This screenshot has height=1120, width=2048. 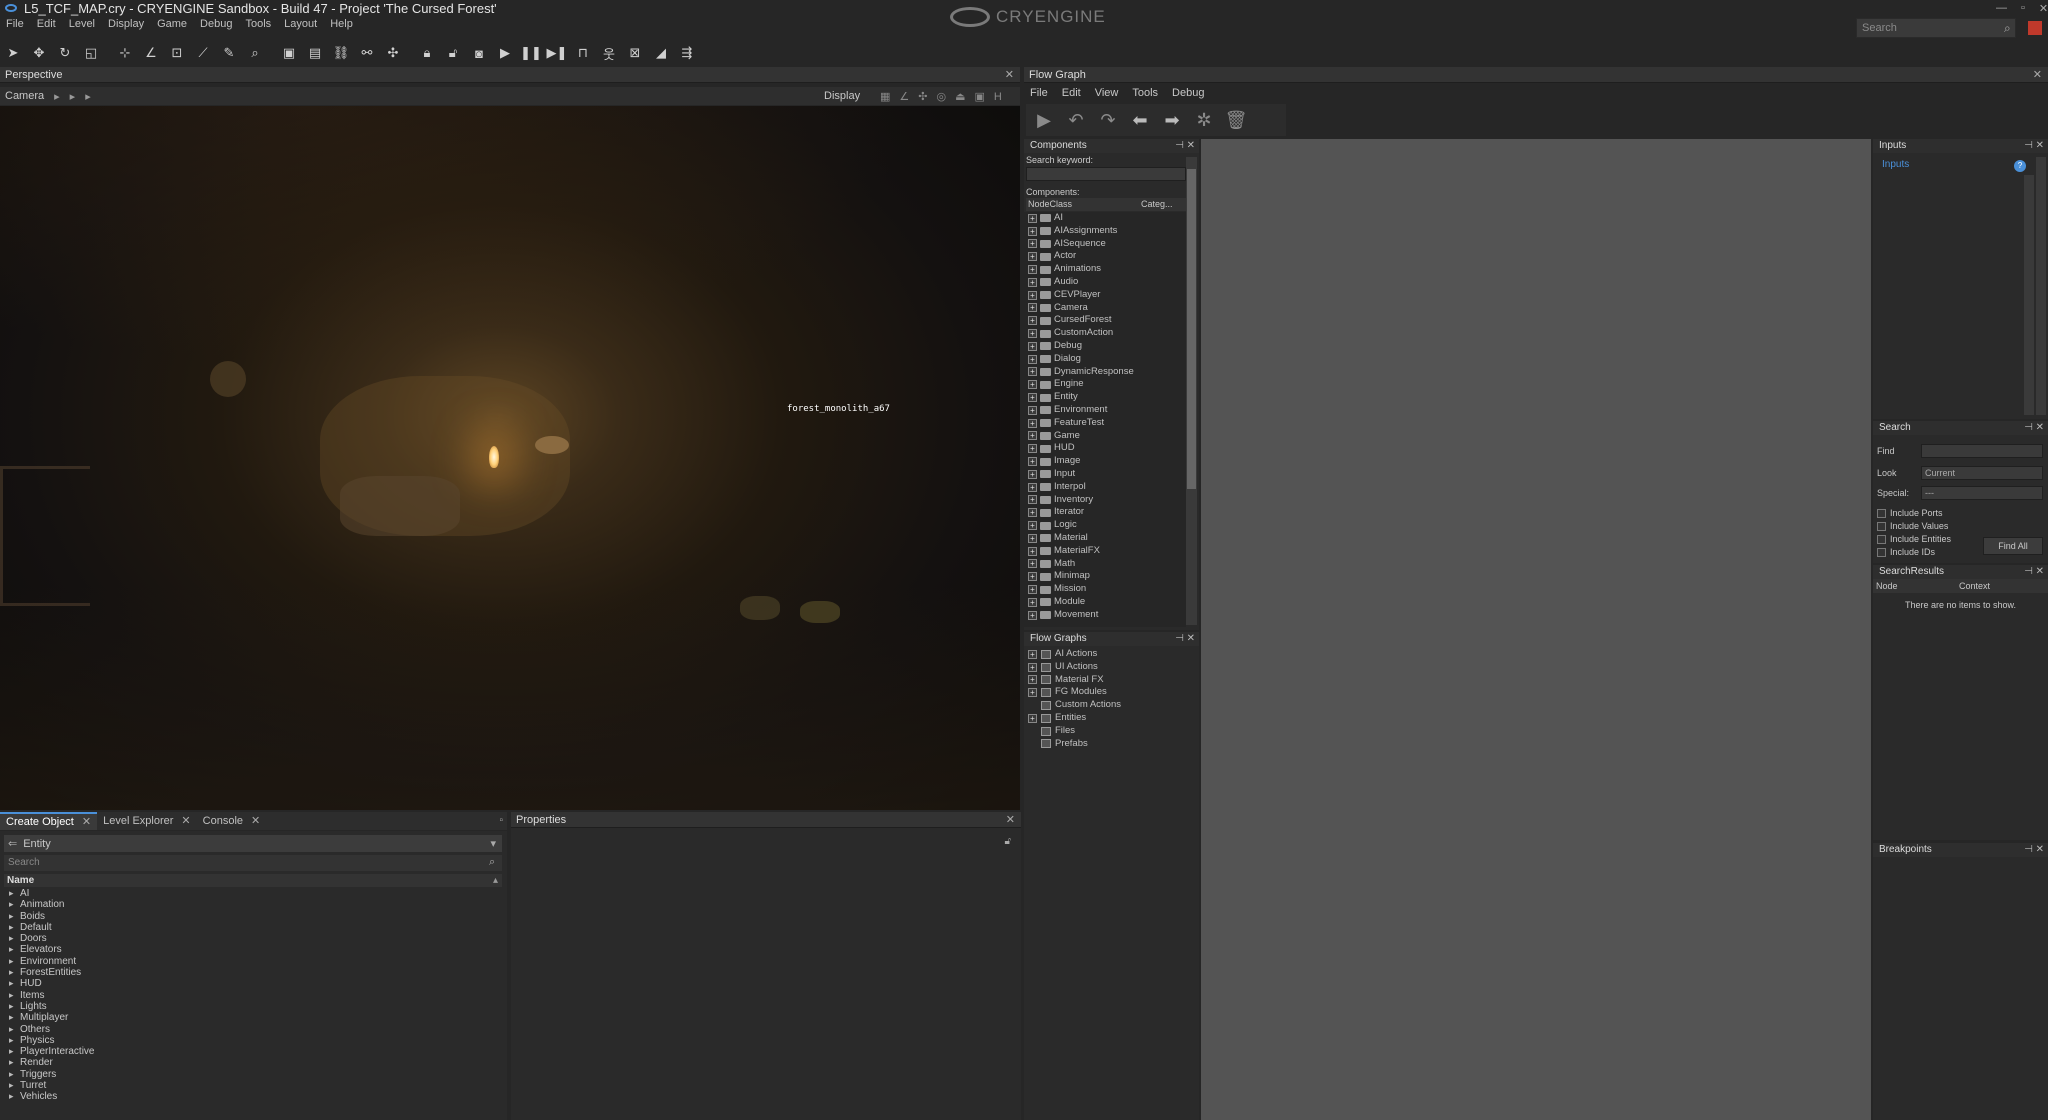 I want to click on link-icon: ⛓, so click(x=341, y=53).